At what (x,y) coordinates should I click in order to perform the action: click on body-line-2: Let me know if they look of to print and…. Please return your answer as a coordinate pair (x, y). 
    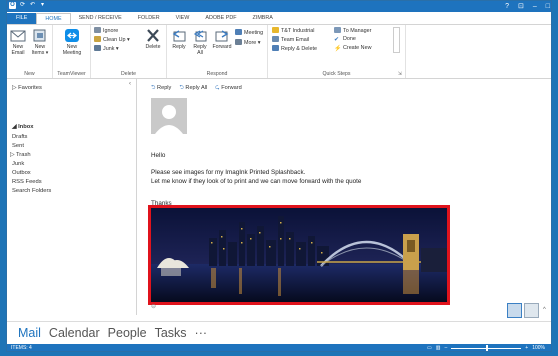
    Looking at the image, I should click on (256, 181).